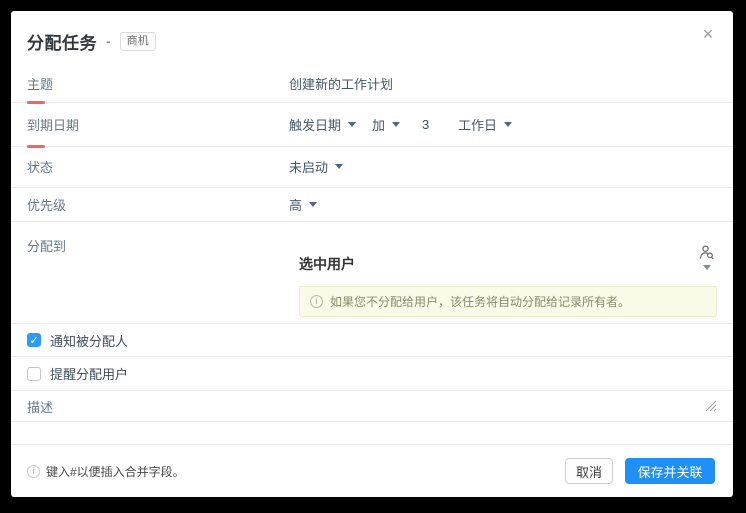  I want to click on field-row-due-date: 到期日期 触发日期 加 3 工作日, so click(372, 125).